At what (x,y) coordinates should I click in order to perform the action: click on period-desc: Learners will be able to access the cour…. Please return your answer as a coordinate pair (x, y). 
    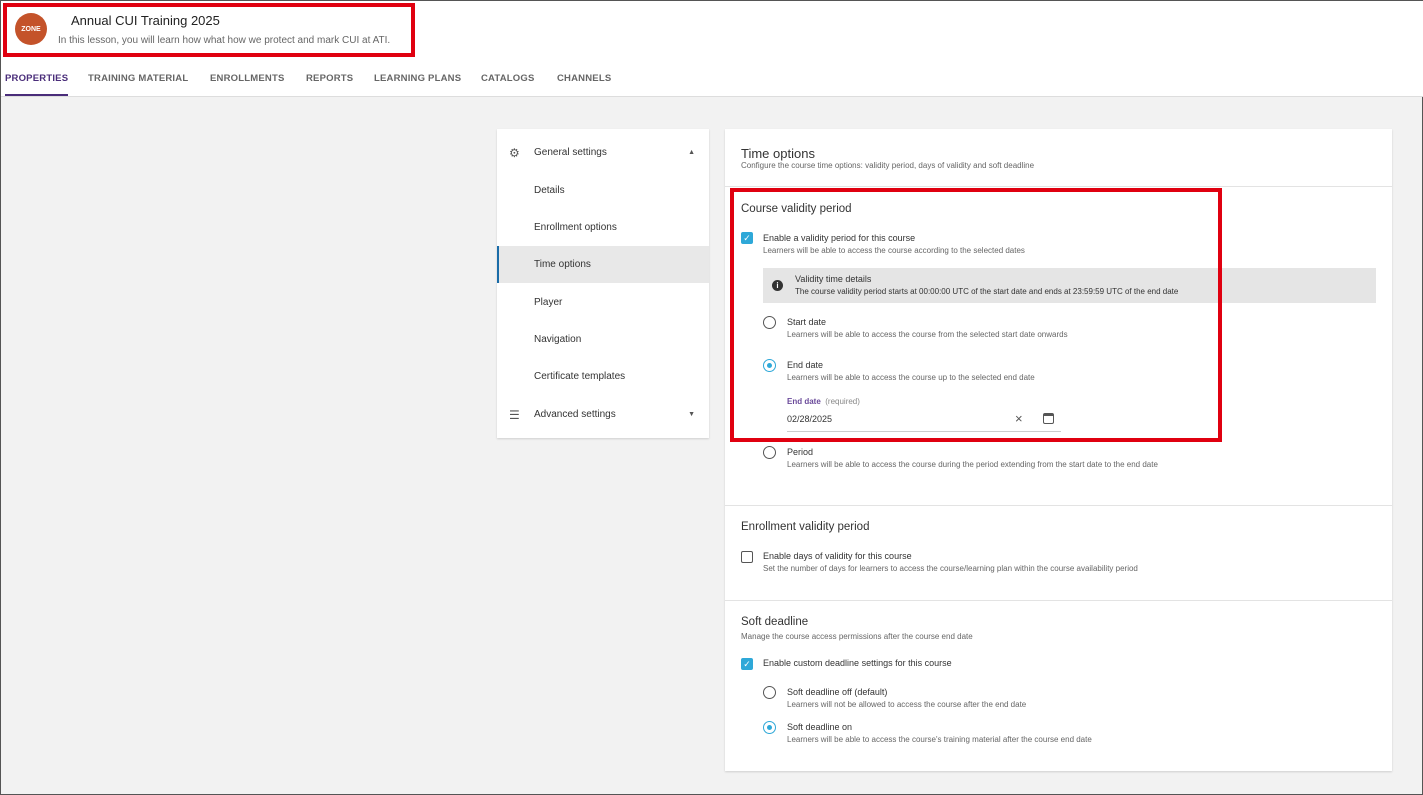
    Looking at the image, I should click on (972, 464).